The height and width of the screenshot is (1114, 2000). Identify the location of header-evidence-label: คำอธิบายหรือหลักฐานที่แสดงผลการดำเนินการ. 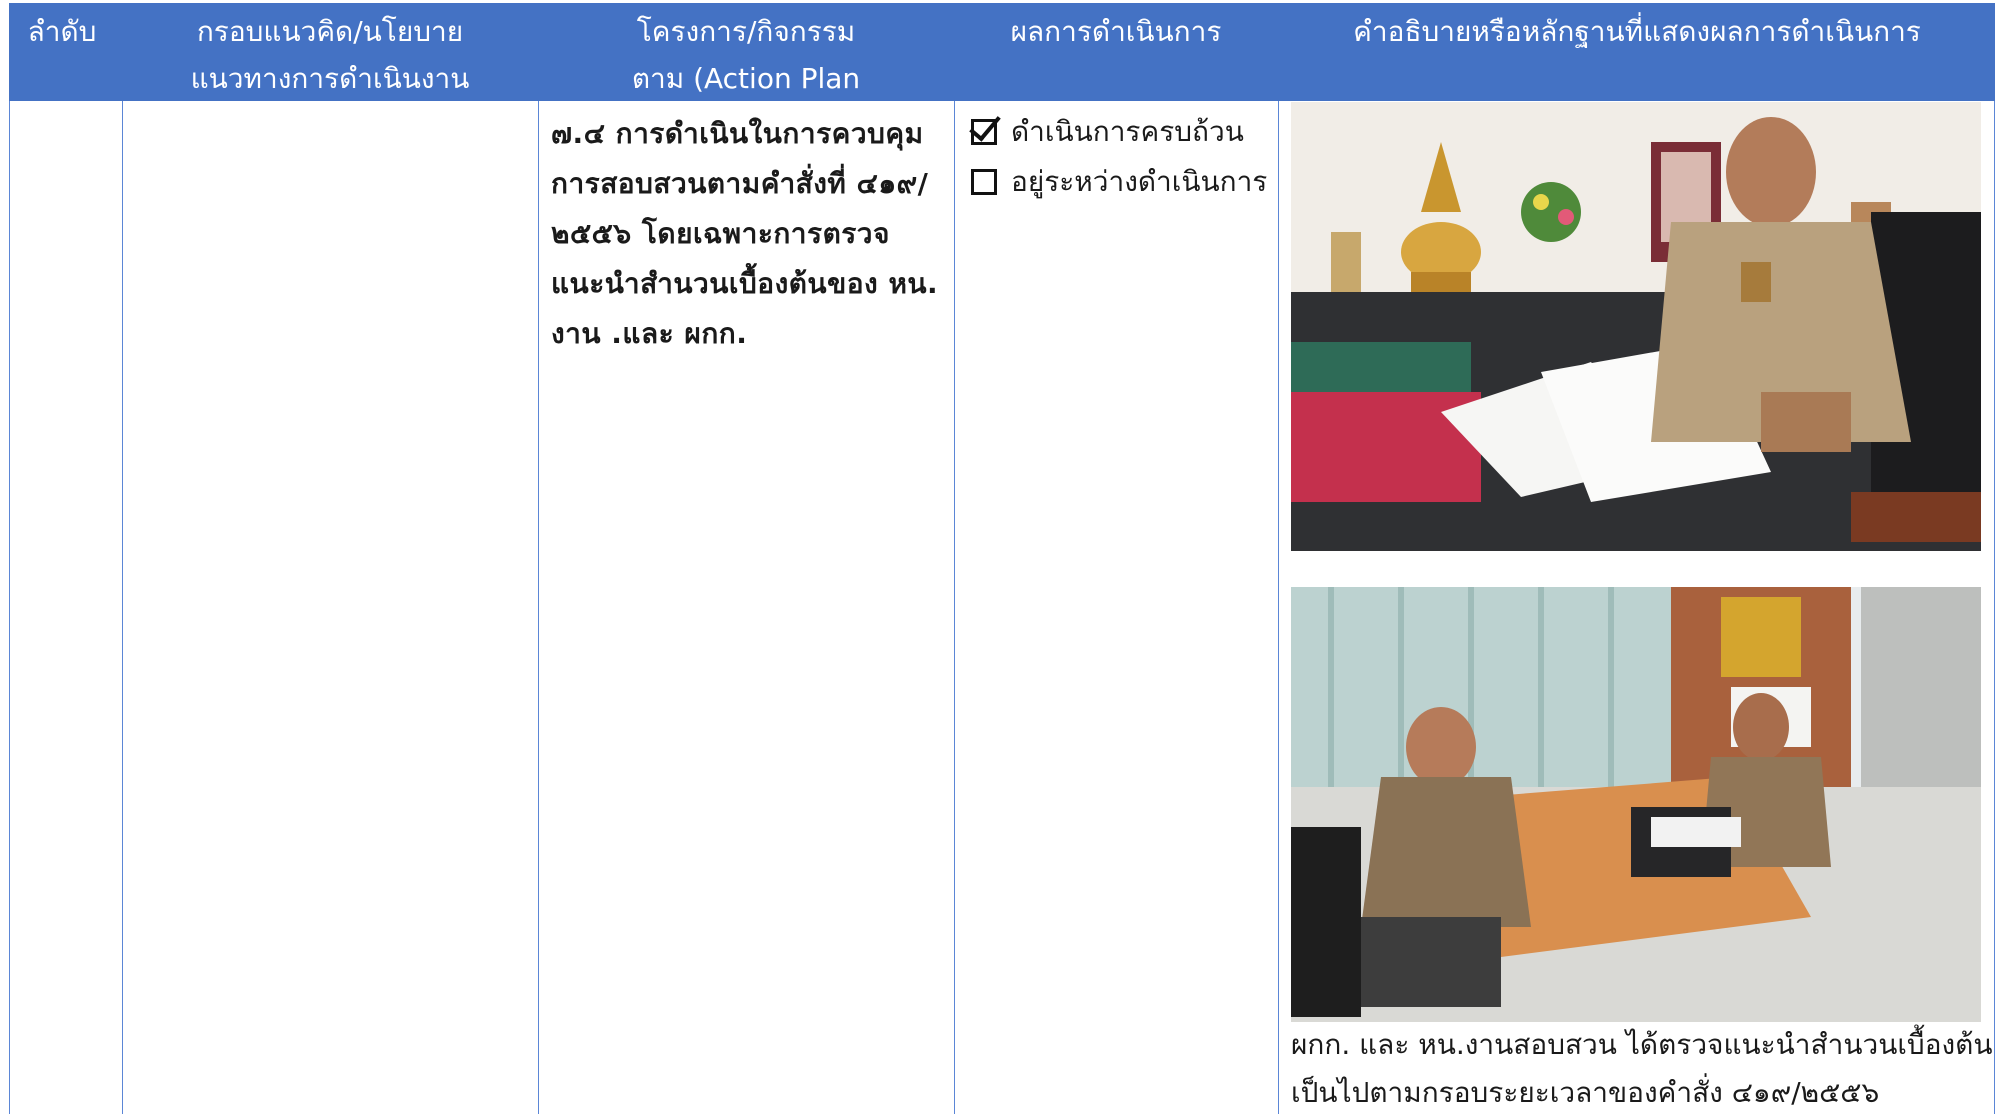
(1637, 31).